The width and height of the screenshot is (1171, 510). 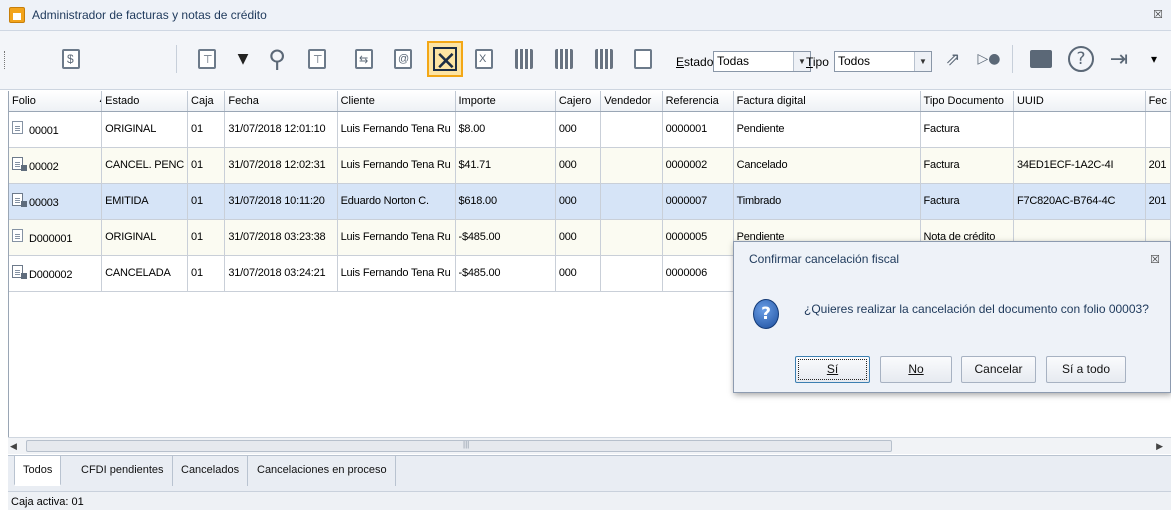 What do you see at coordinates (967, 101) in the screenshot?
I see `col-tipo-documento: Tipo Documento` at bounding box center [967, 101].